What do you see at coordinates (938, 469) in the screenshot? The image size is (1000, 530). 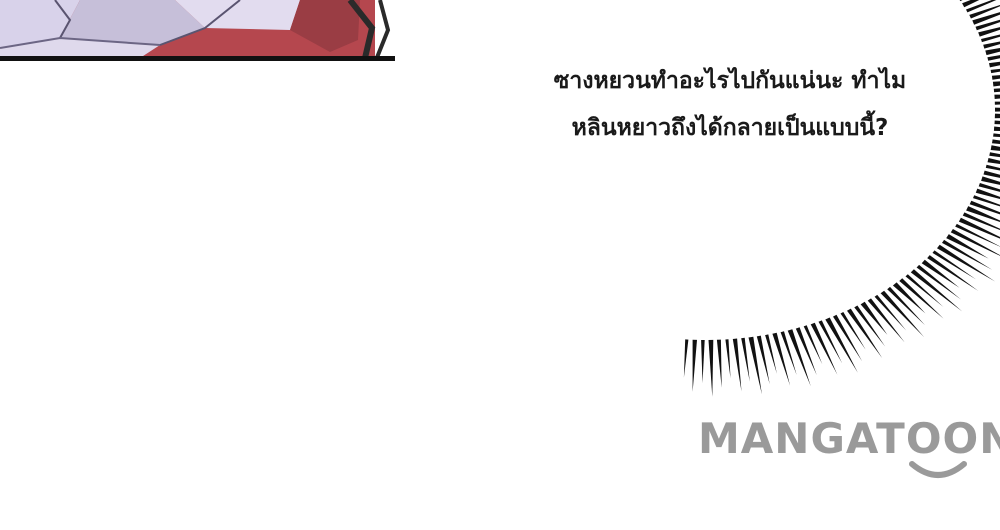 I see `smile-icon` at bounding box center [938, 469].